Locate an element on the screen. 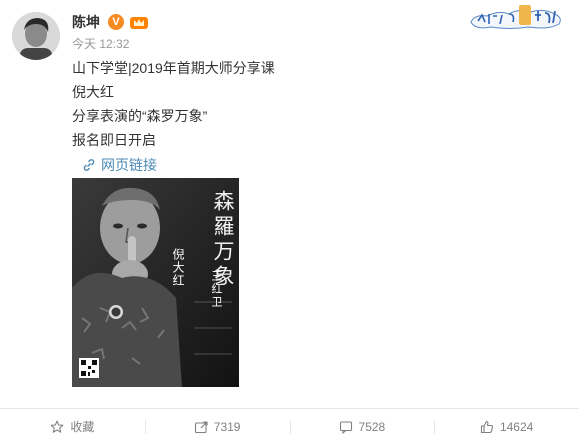  like-icon is located at coordinates (486, 426).